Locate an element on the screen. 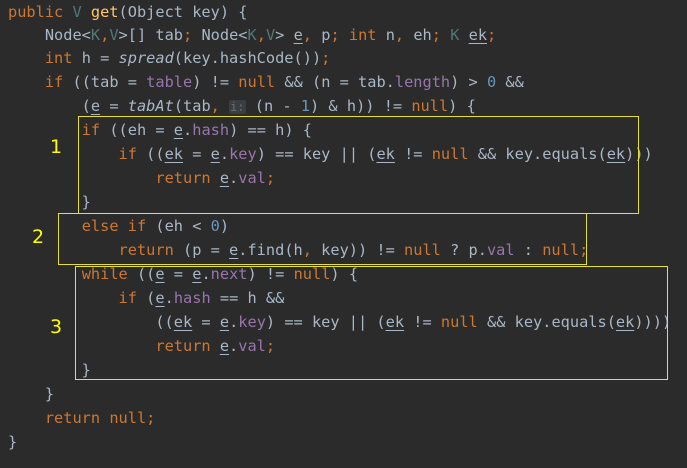  code-token: eh is located at coordinates (422, 35).